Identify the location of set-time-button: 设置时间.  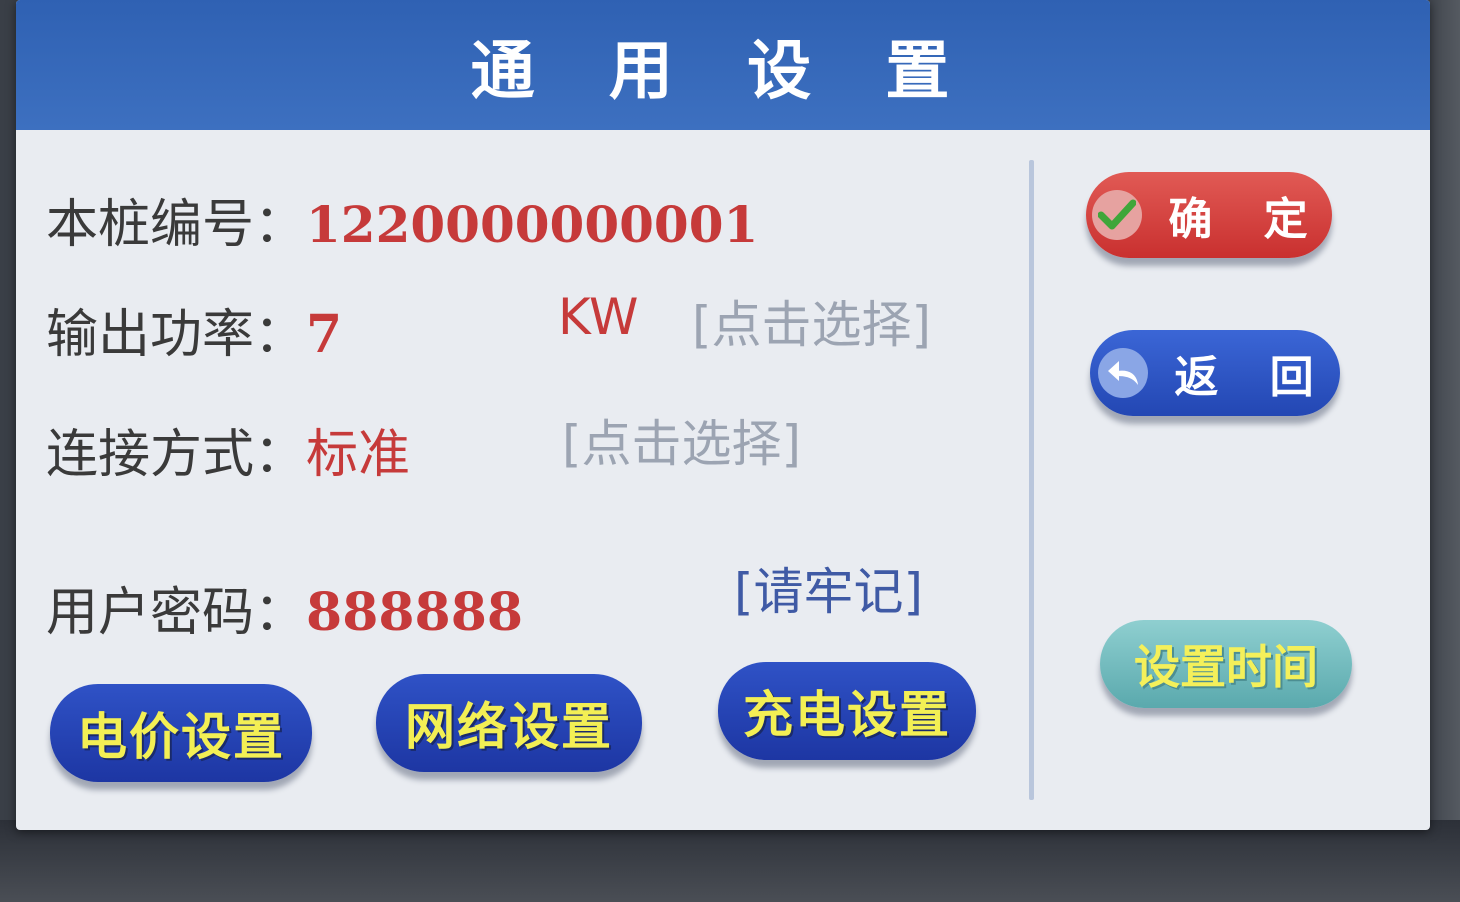
(1226, 664).